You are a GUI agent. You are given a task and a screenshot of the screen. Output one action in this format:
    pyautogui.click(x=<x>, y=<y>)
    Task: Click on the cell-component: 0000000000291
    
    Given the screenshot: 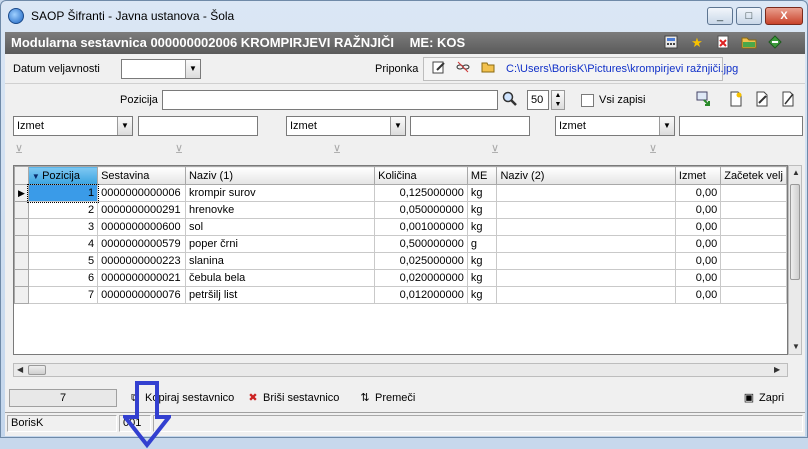 What is the action you would take?
    pyautogui.click(x=141, y=210)
    